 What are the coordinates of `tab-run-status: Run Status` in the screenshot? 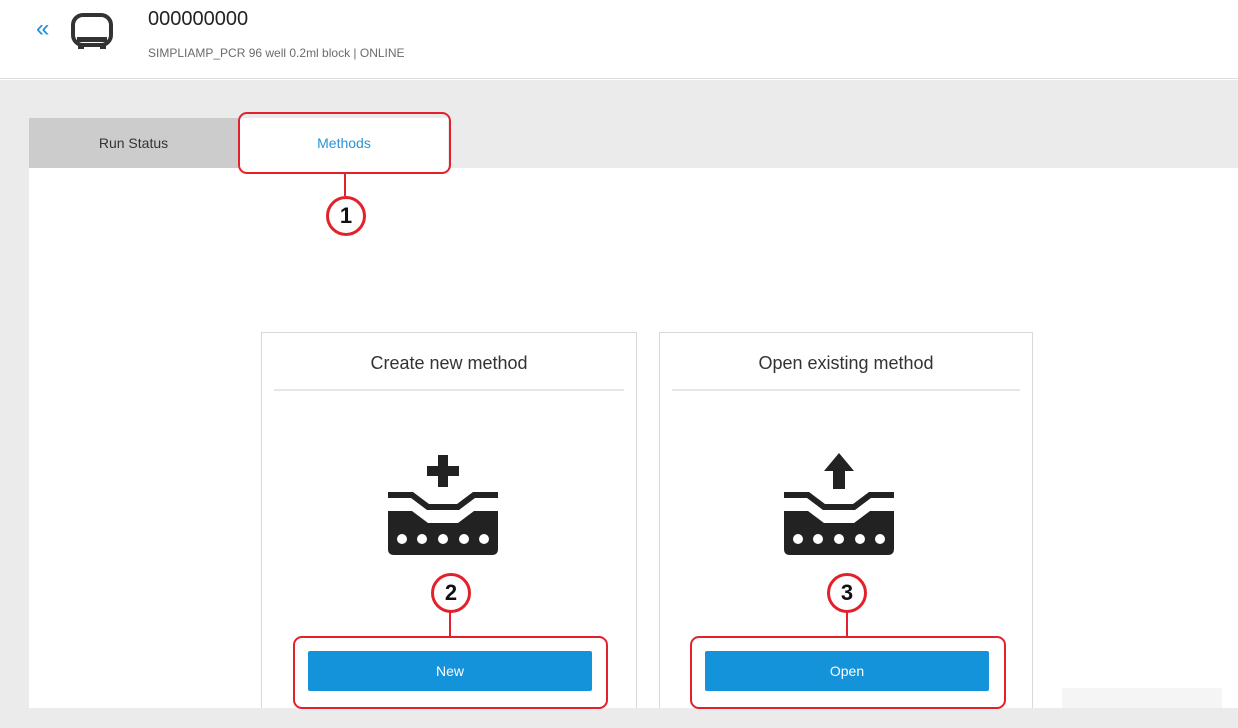 It's located at (133, 143).